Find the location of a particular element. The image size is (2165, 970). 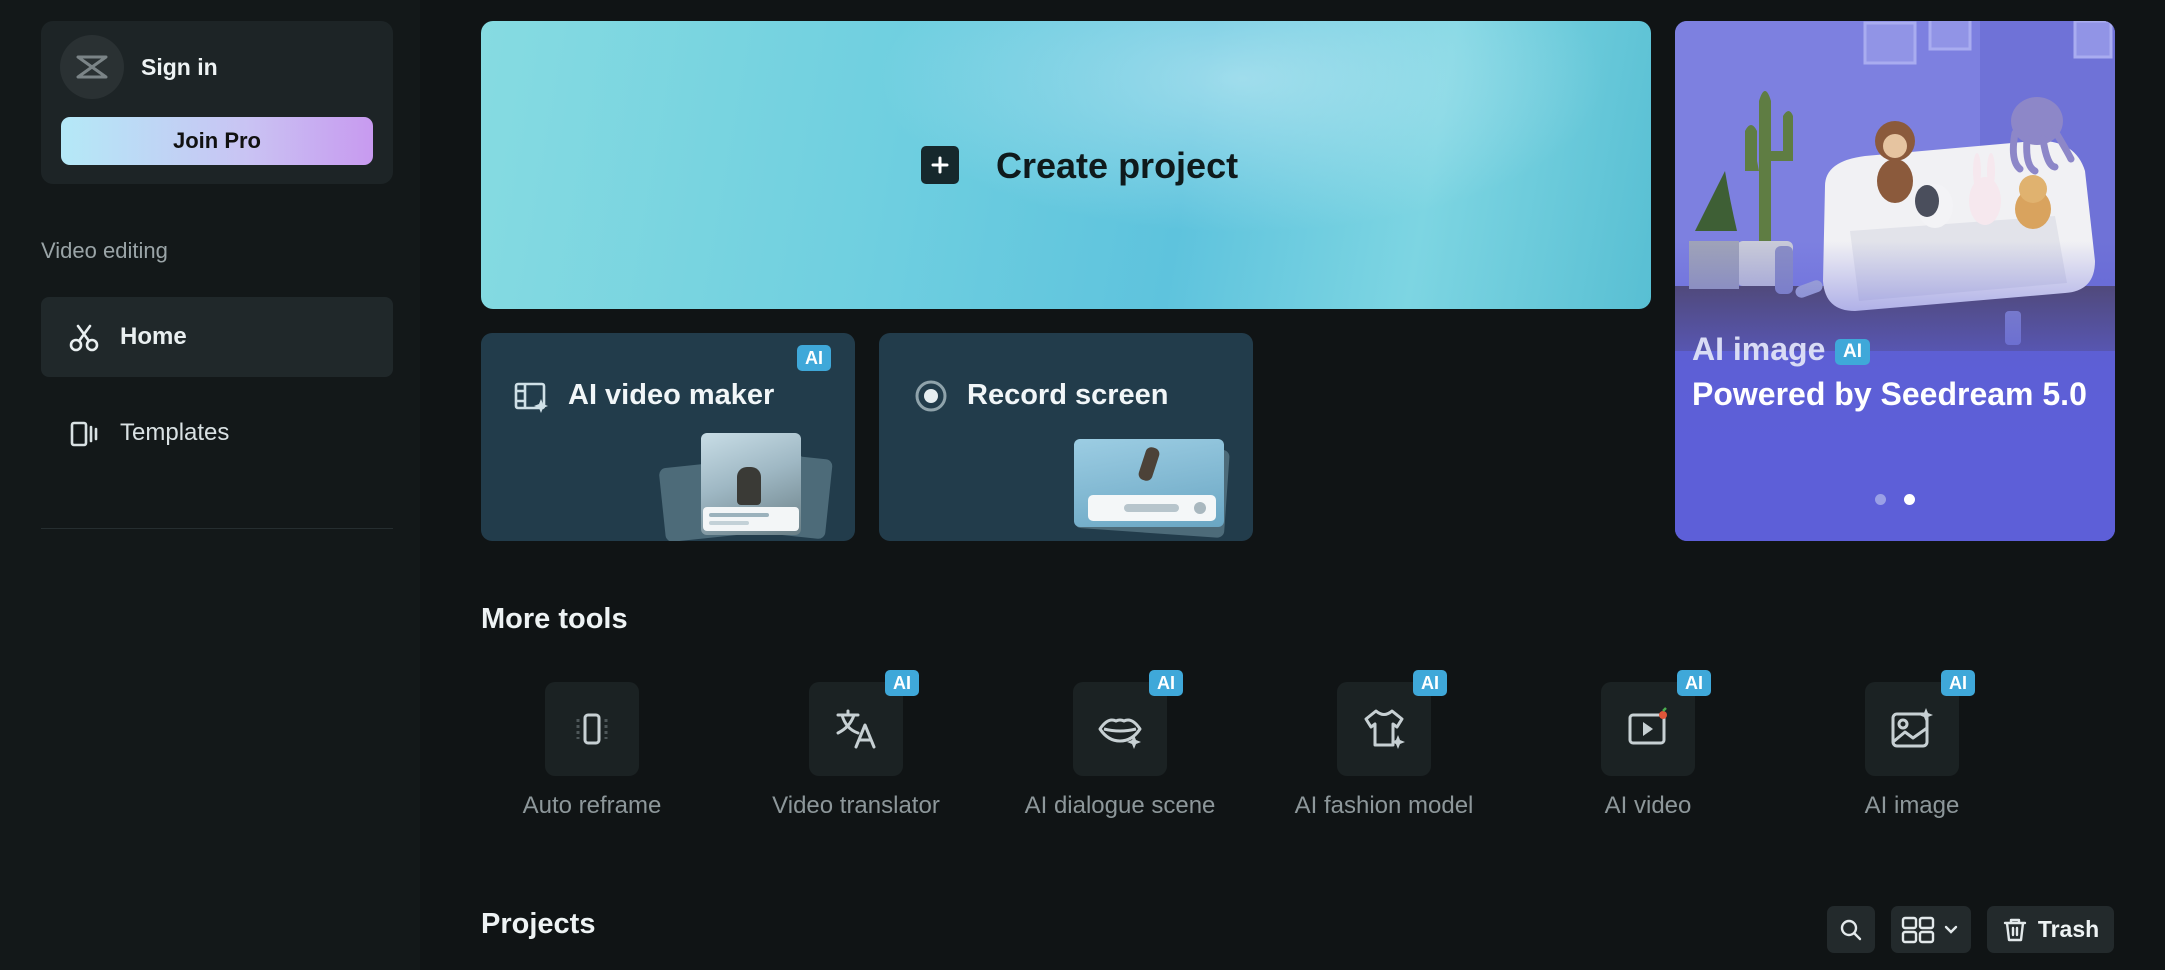

promo-banner: AI image AI Powered by Seedream 5.0 is located at coordinates (1895, 281).